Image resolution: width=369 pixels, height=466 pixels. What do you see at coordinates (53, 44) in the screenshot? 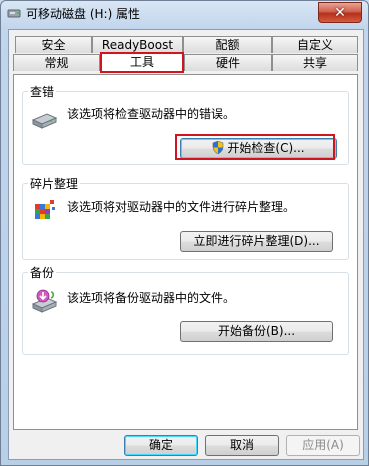
I see `tab-security: 安全` at bounding box center [53, 44].